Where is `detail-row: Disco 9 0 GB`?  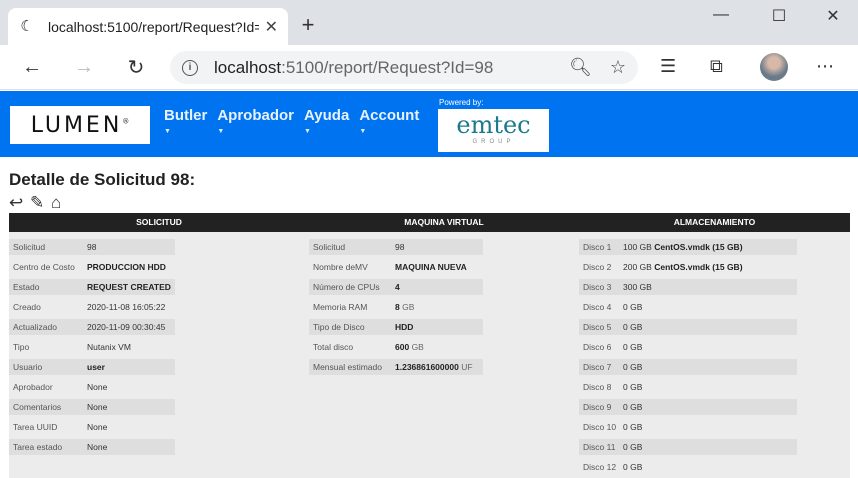
detail-row: Disco 9 0 GB is located at coordinates (688, 407).